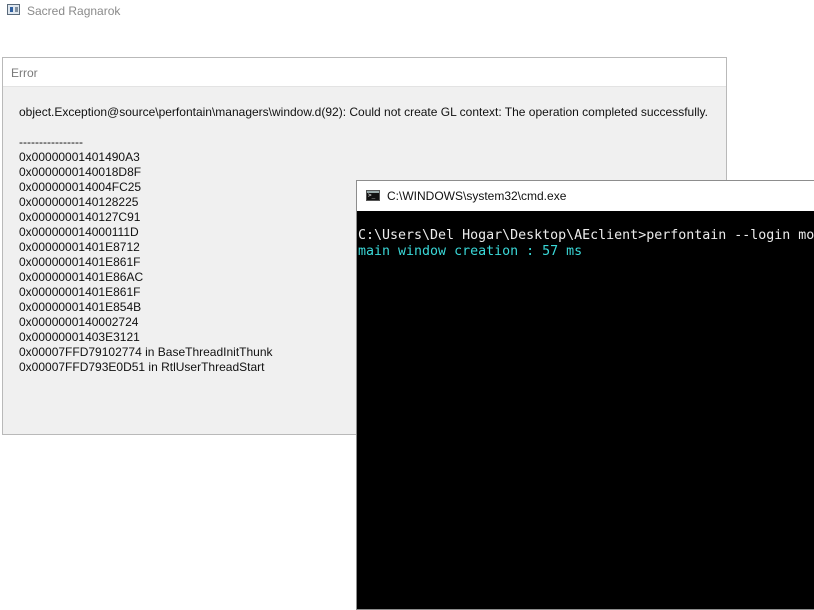 Image resolution: width=814 pixels, height=610 pixels. What do you see at coordinates (142, 367) in the screenshot?
I see `stack-frame: 0x00007FFD793E0D51 in RtlUserThreadStart` at bounding box center [142, 367].